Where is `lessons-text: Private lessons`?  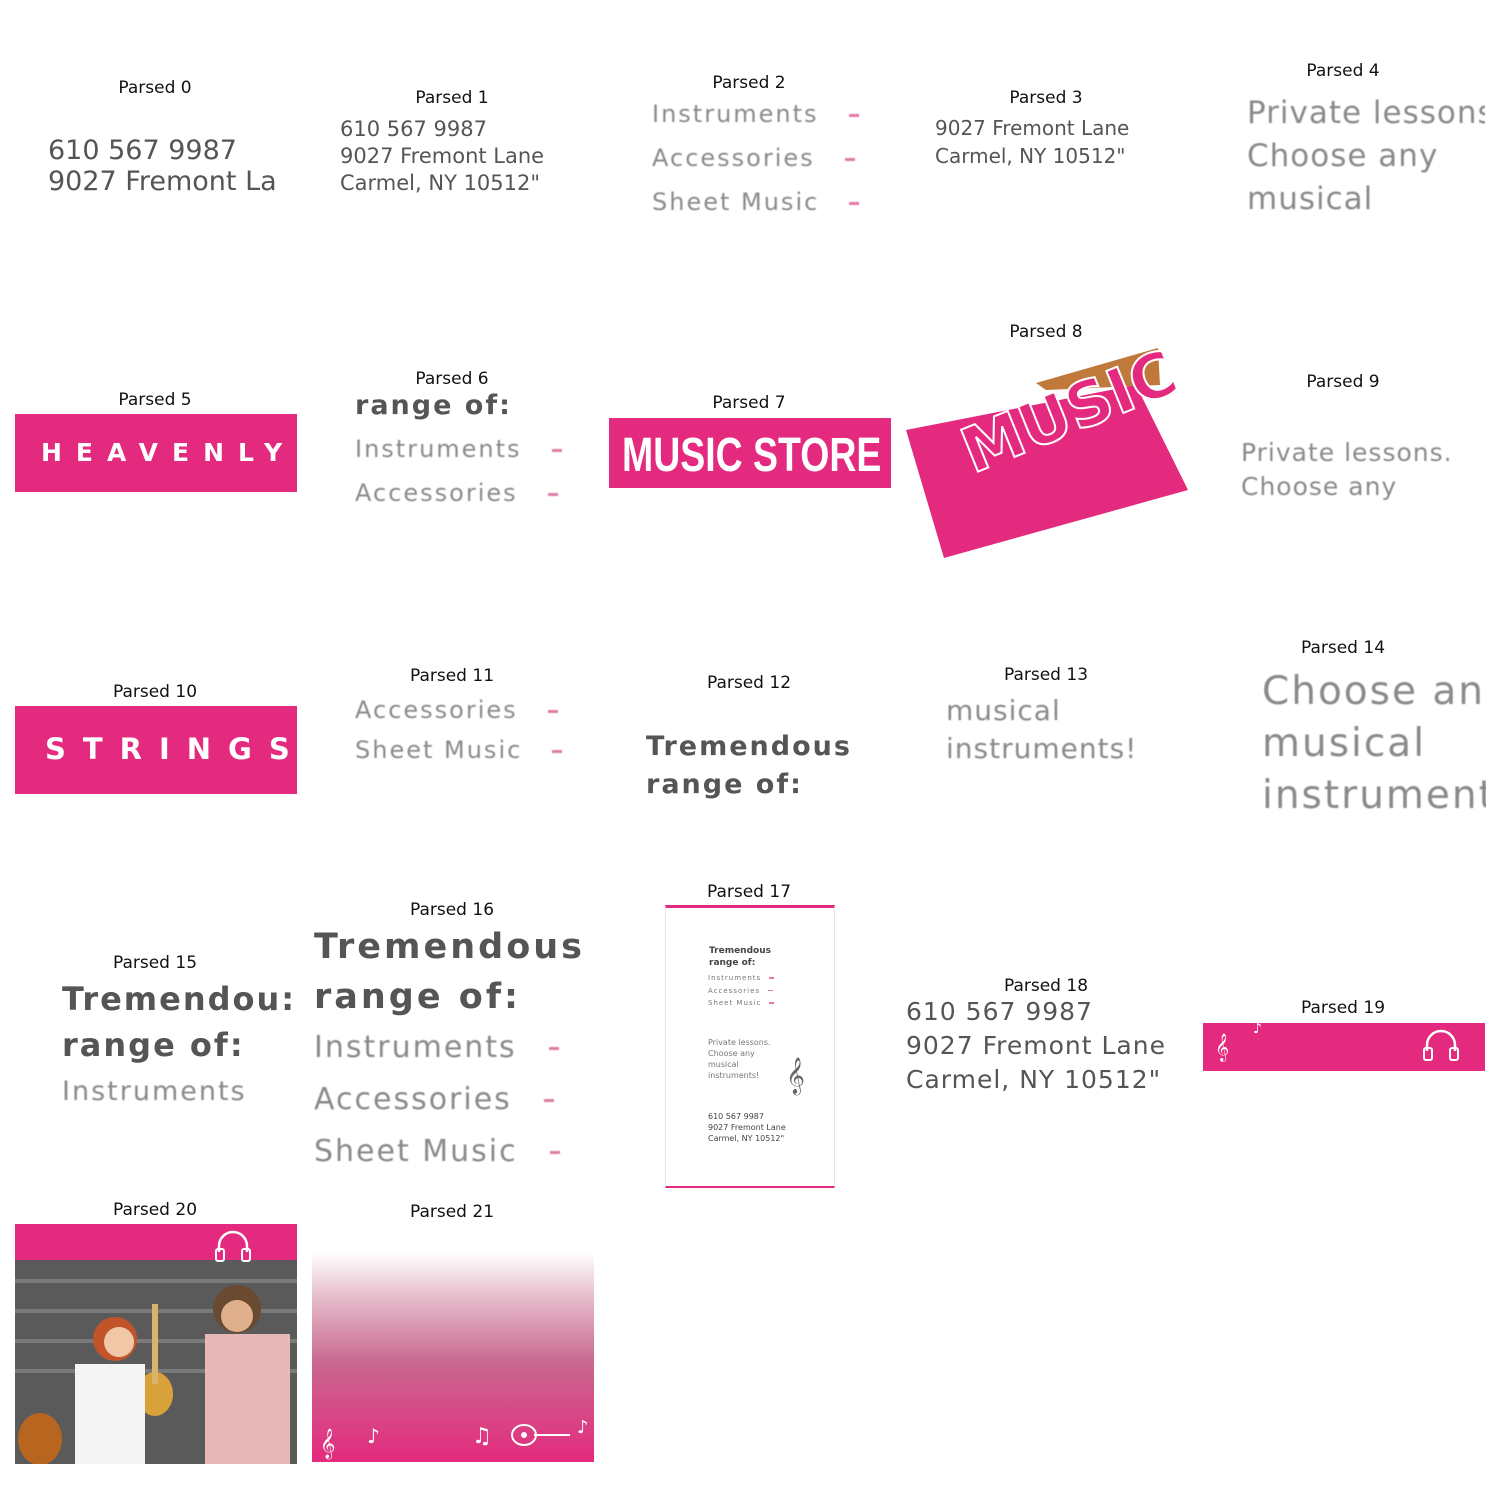
lessons-text: Private lessons is located at coordinates (1366, 113).